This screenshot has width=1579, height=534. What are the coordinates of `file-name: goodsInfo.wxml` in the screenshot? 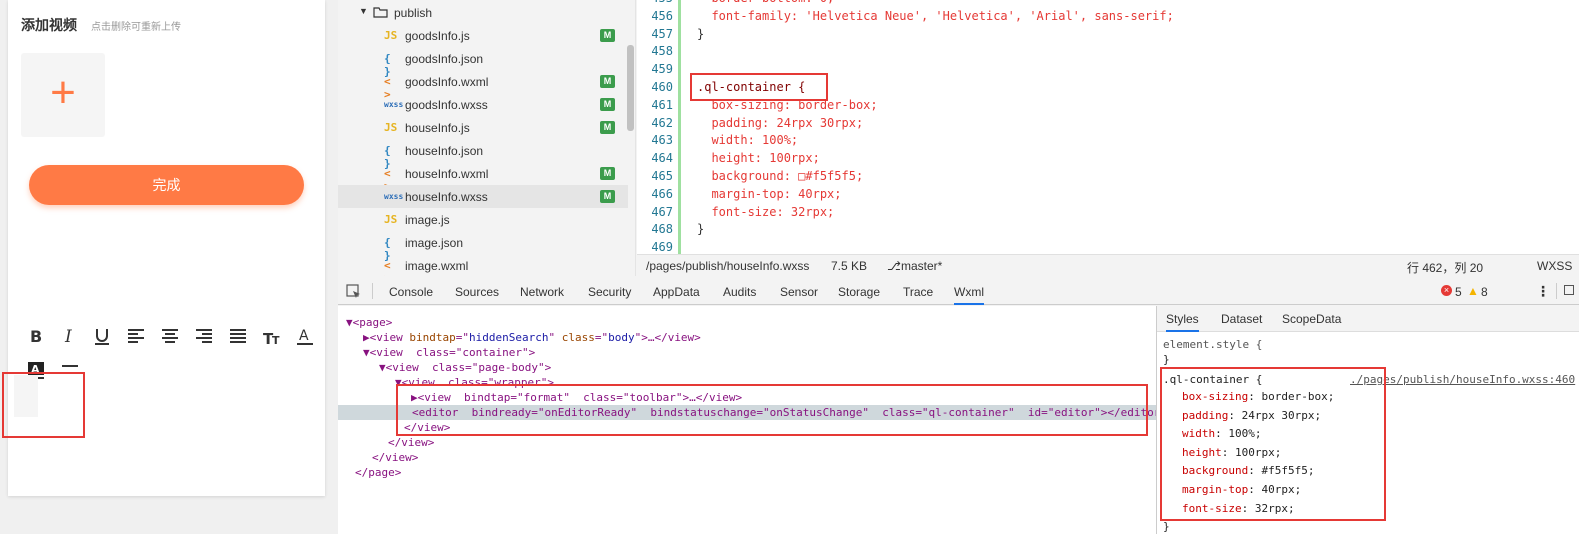 It's located at (447, 82).